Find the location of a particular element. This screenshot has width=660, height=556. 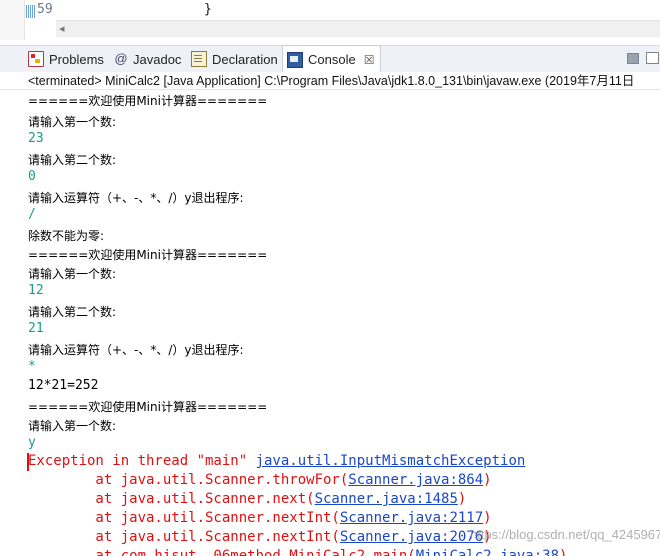

problems-icon is located at coordinates (36, 59).